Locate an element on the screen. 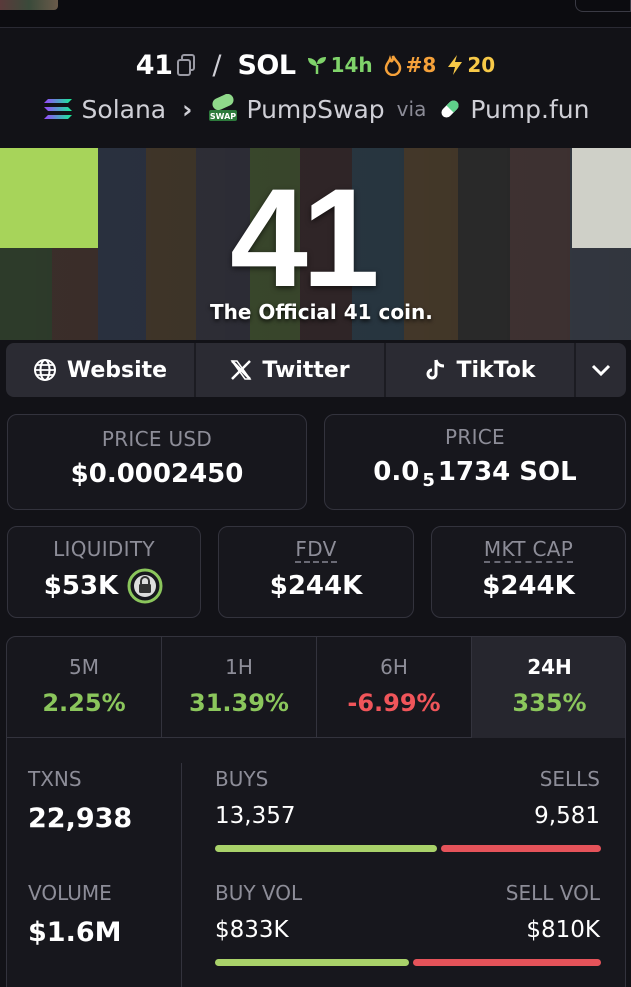 The image size is (631, 987). tab-24h-change: 335% is located at coordinates (549, 703).